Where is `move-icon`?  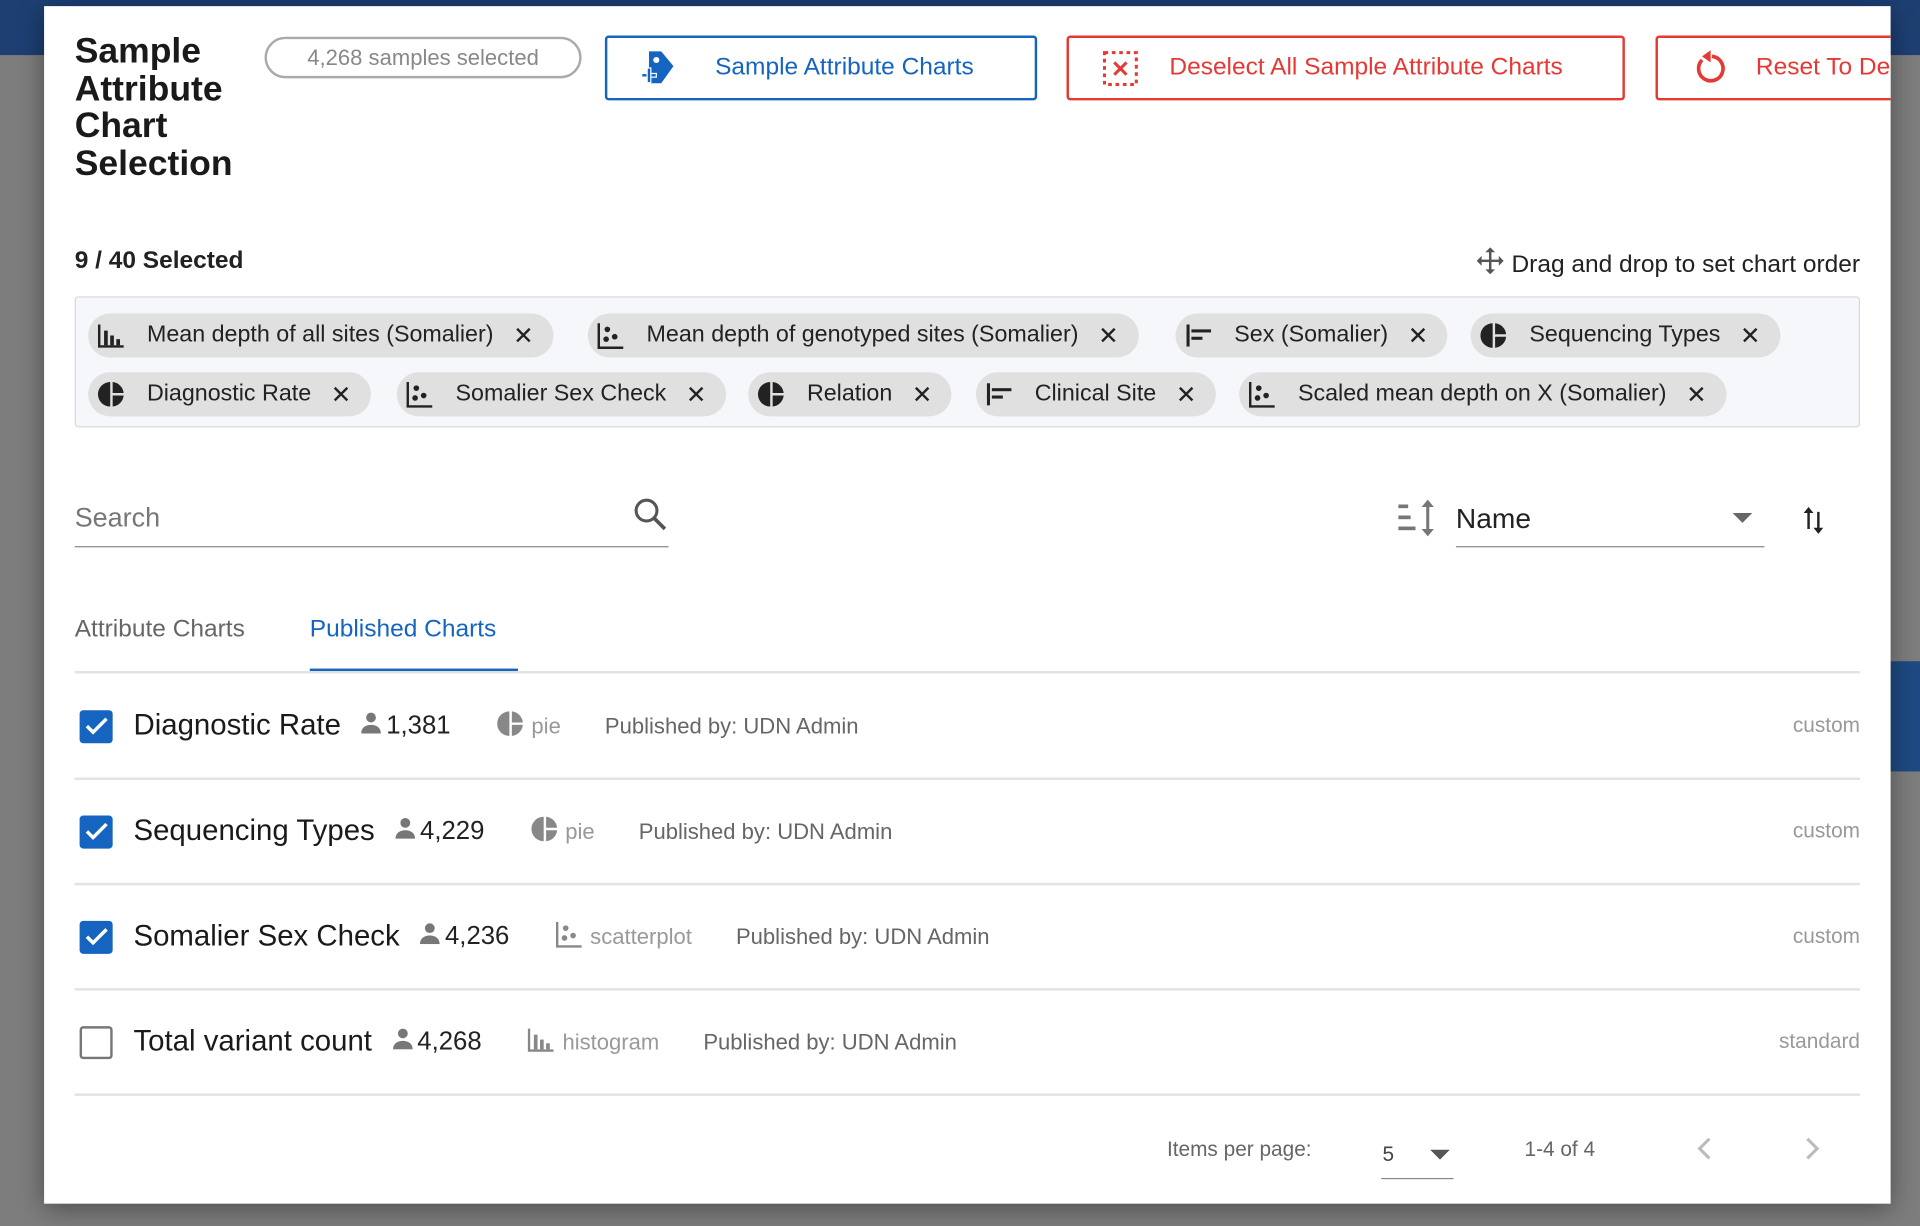 move-icon is located at coordinates (1491, 264).